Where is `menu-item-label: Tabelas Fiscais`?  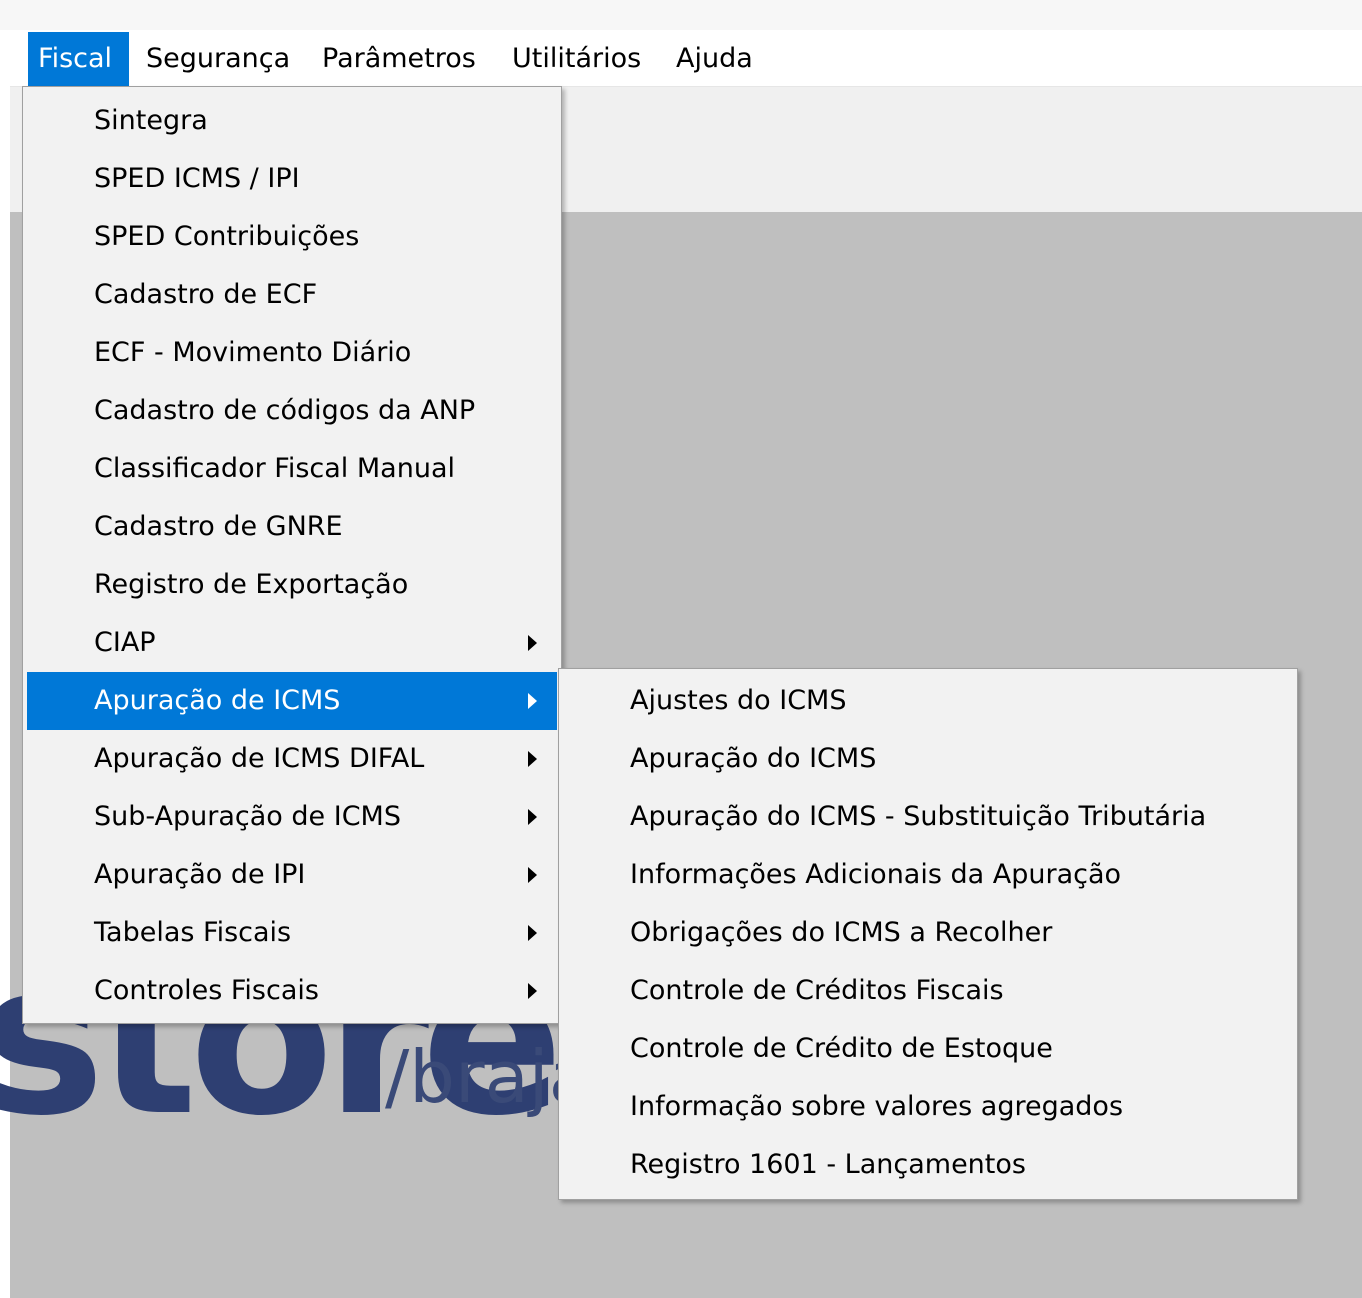 menu-item-label: Tabelas Fiscais is located at coordinates (193, 932).